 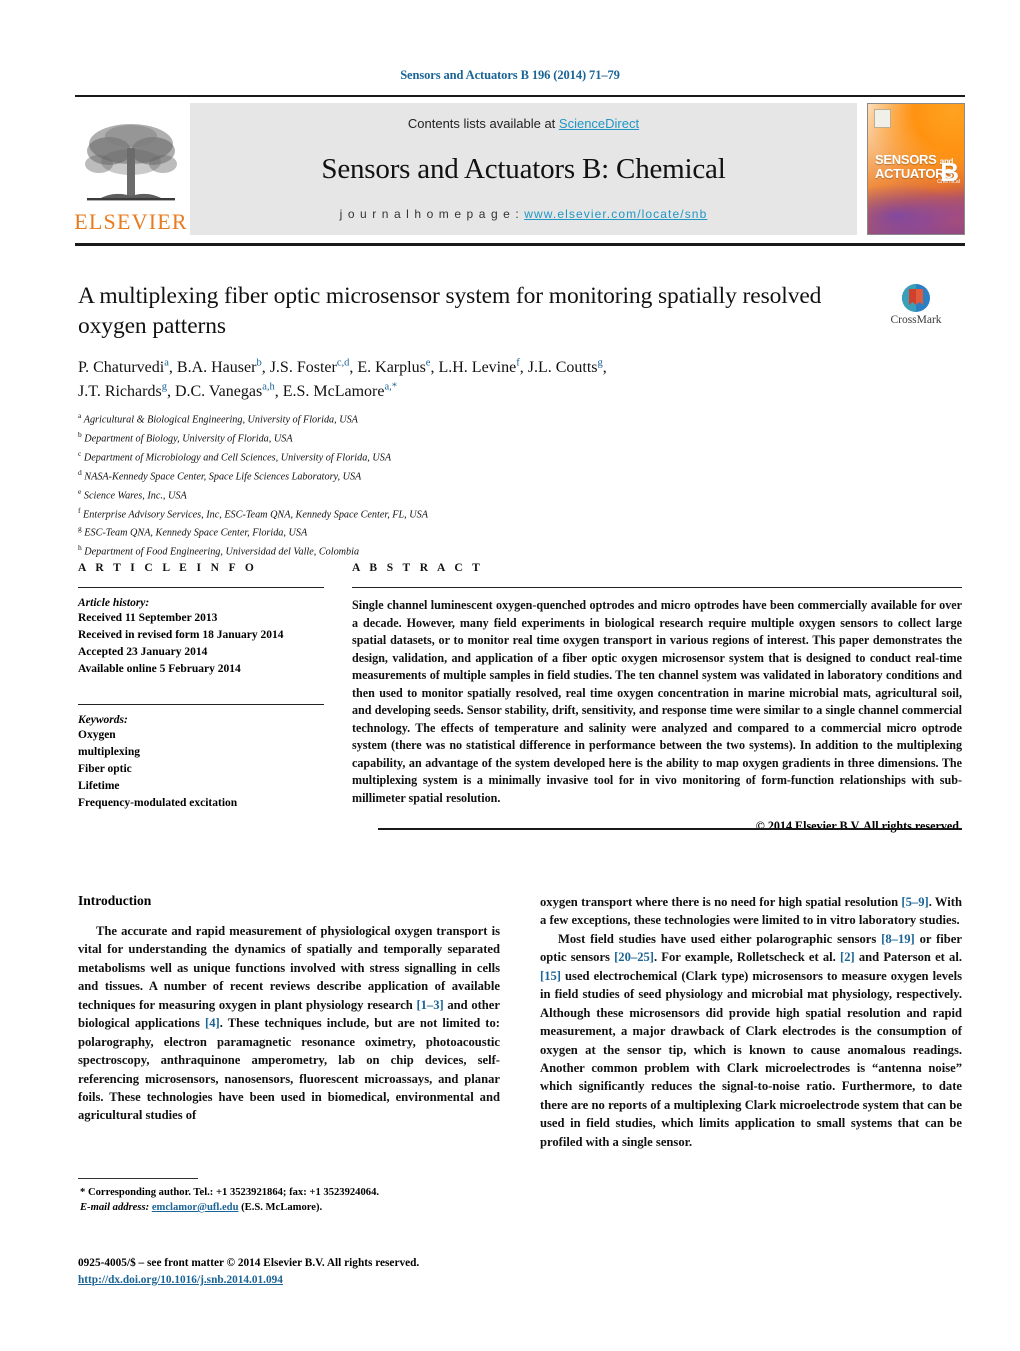 What do you see at coordinates (103, 720) in the screenshot?
I see `keywords-label: Keywords:` at bounding box center [103, 720].